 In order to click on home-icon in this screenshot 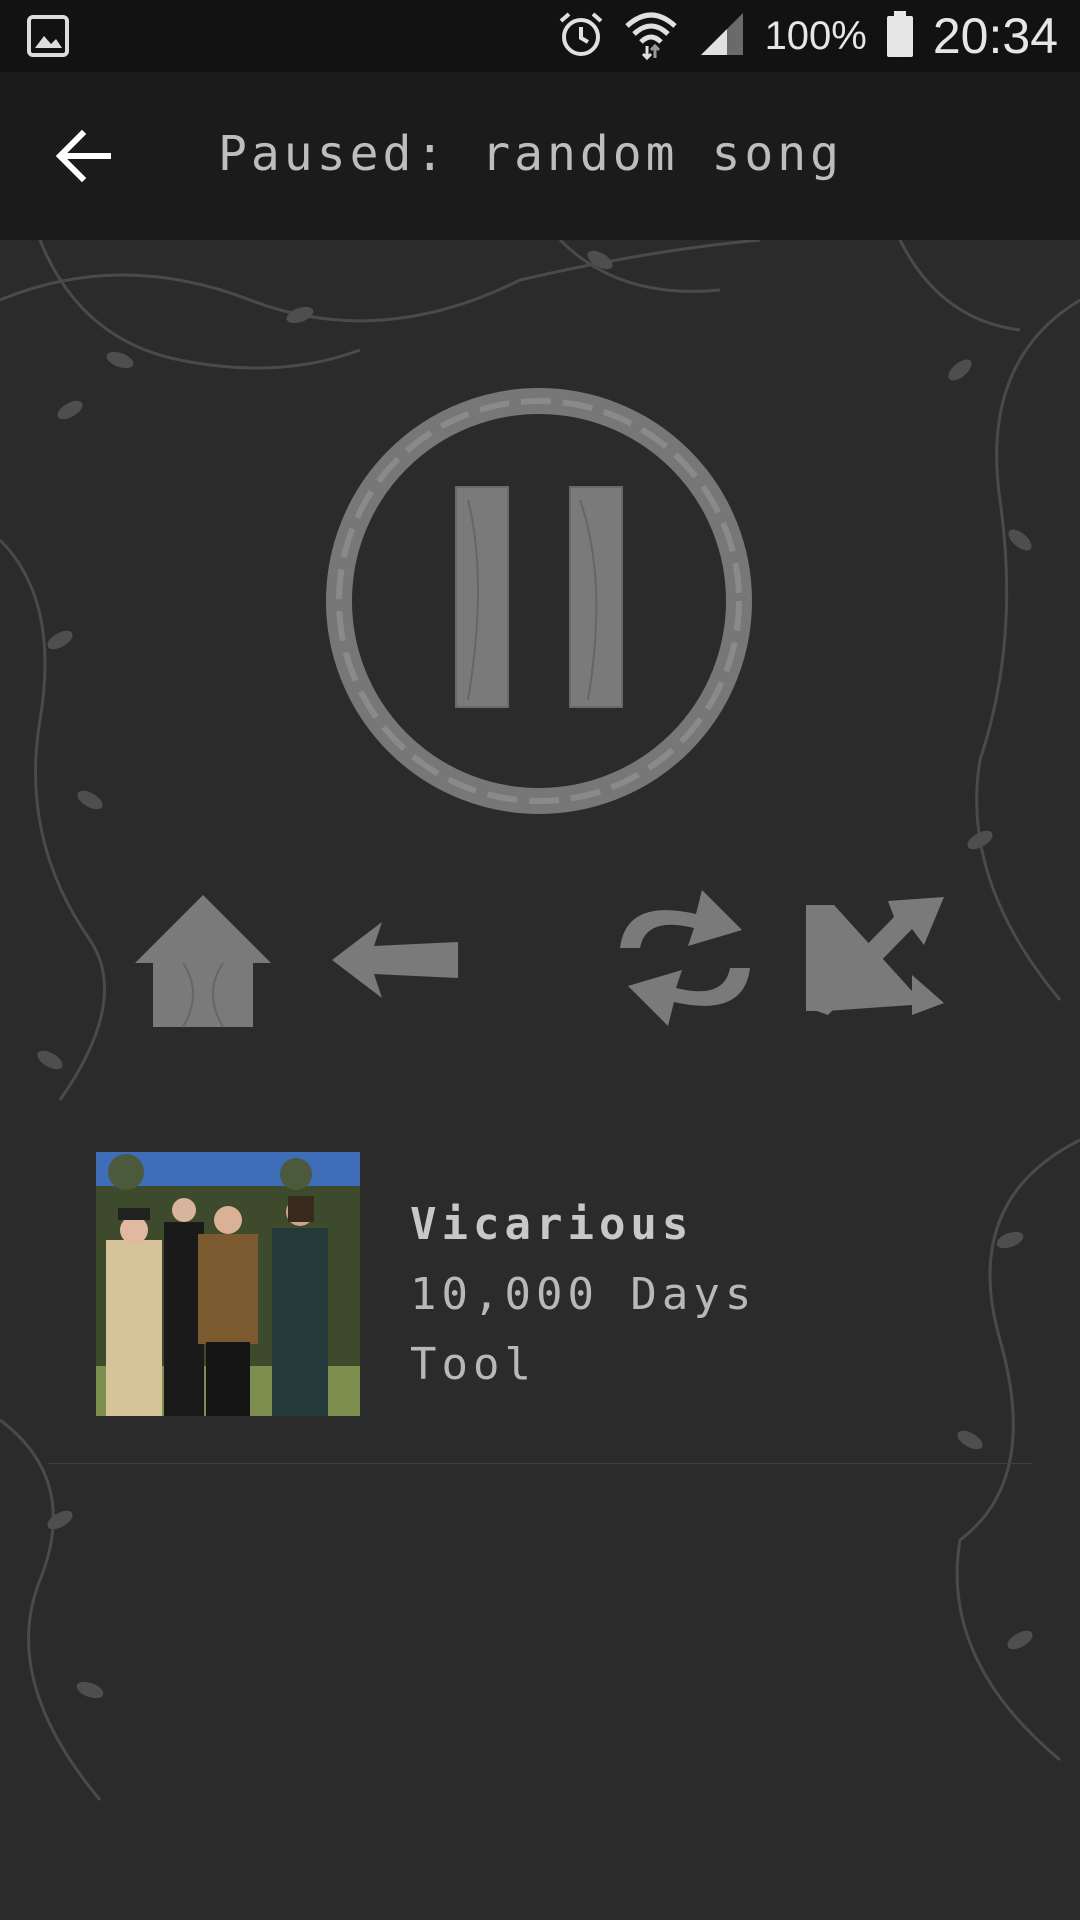, I will do `click(203, 961)`.